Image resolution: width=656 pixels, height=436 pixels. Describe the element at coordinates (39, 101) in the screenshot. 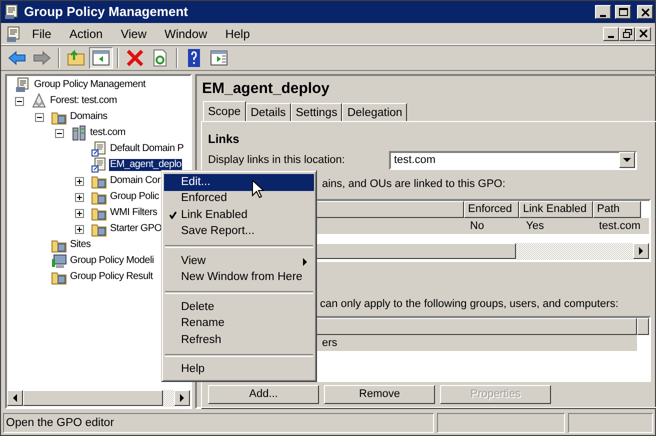

I see `forest-icon` at that location.